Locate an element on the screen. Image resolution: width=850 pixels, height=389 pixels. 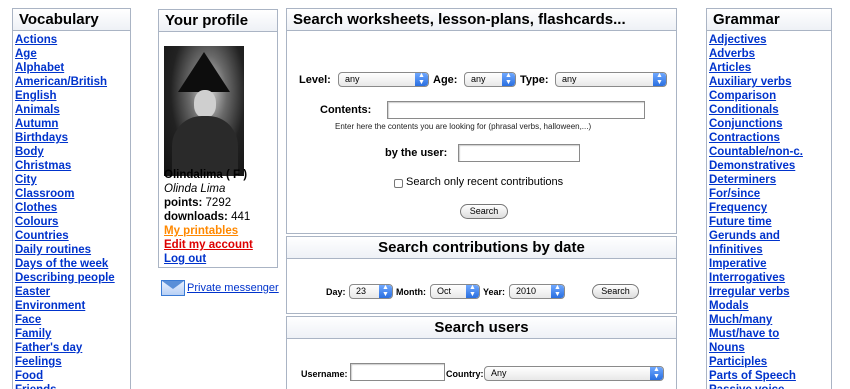
grammar-item: Auxiliary verbs is located at coordinates (770, 82).